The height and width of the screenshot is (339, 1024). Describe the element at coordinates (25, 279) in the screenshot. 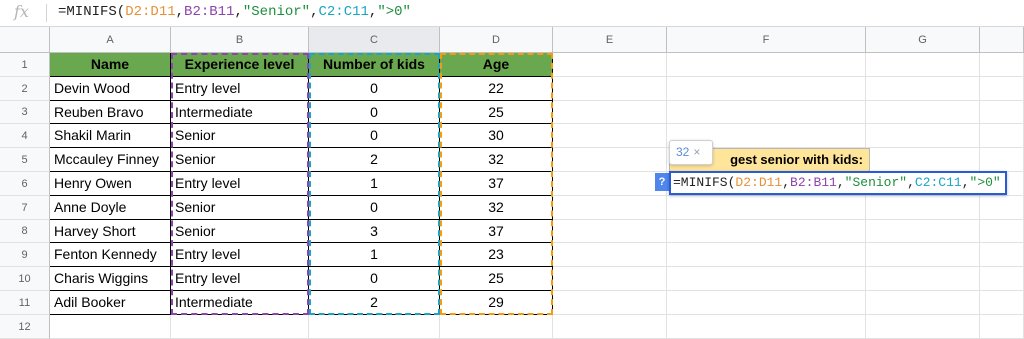

I see `row-header-10: 10` at that location.